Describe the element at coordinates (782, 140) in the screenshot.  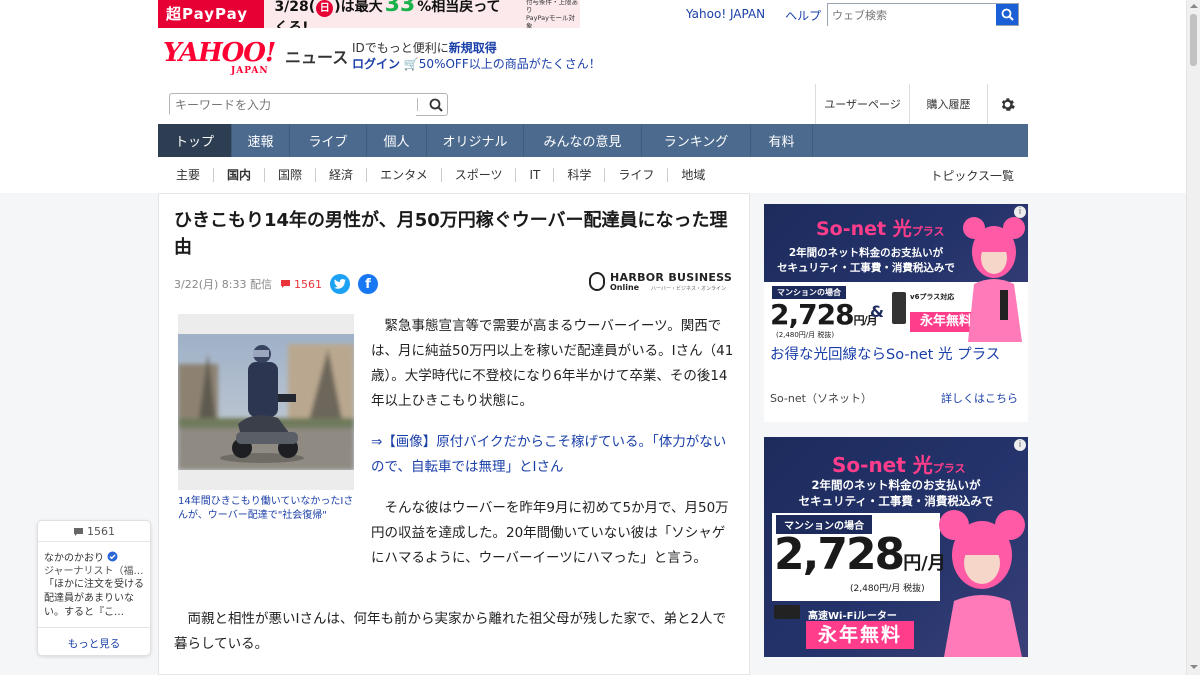
I see `nav-paid: 有料` at that location.